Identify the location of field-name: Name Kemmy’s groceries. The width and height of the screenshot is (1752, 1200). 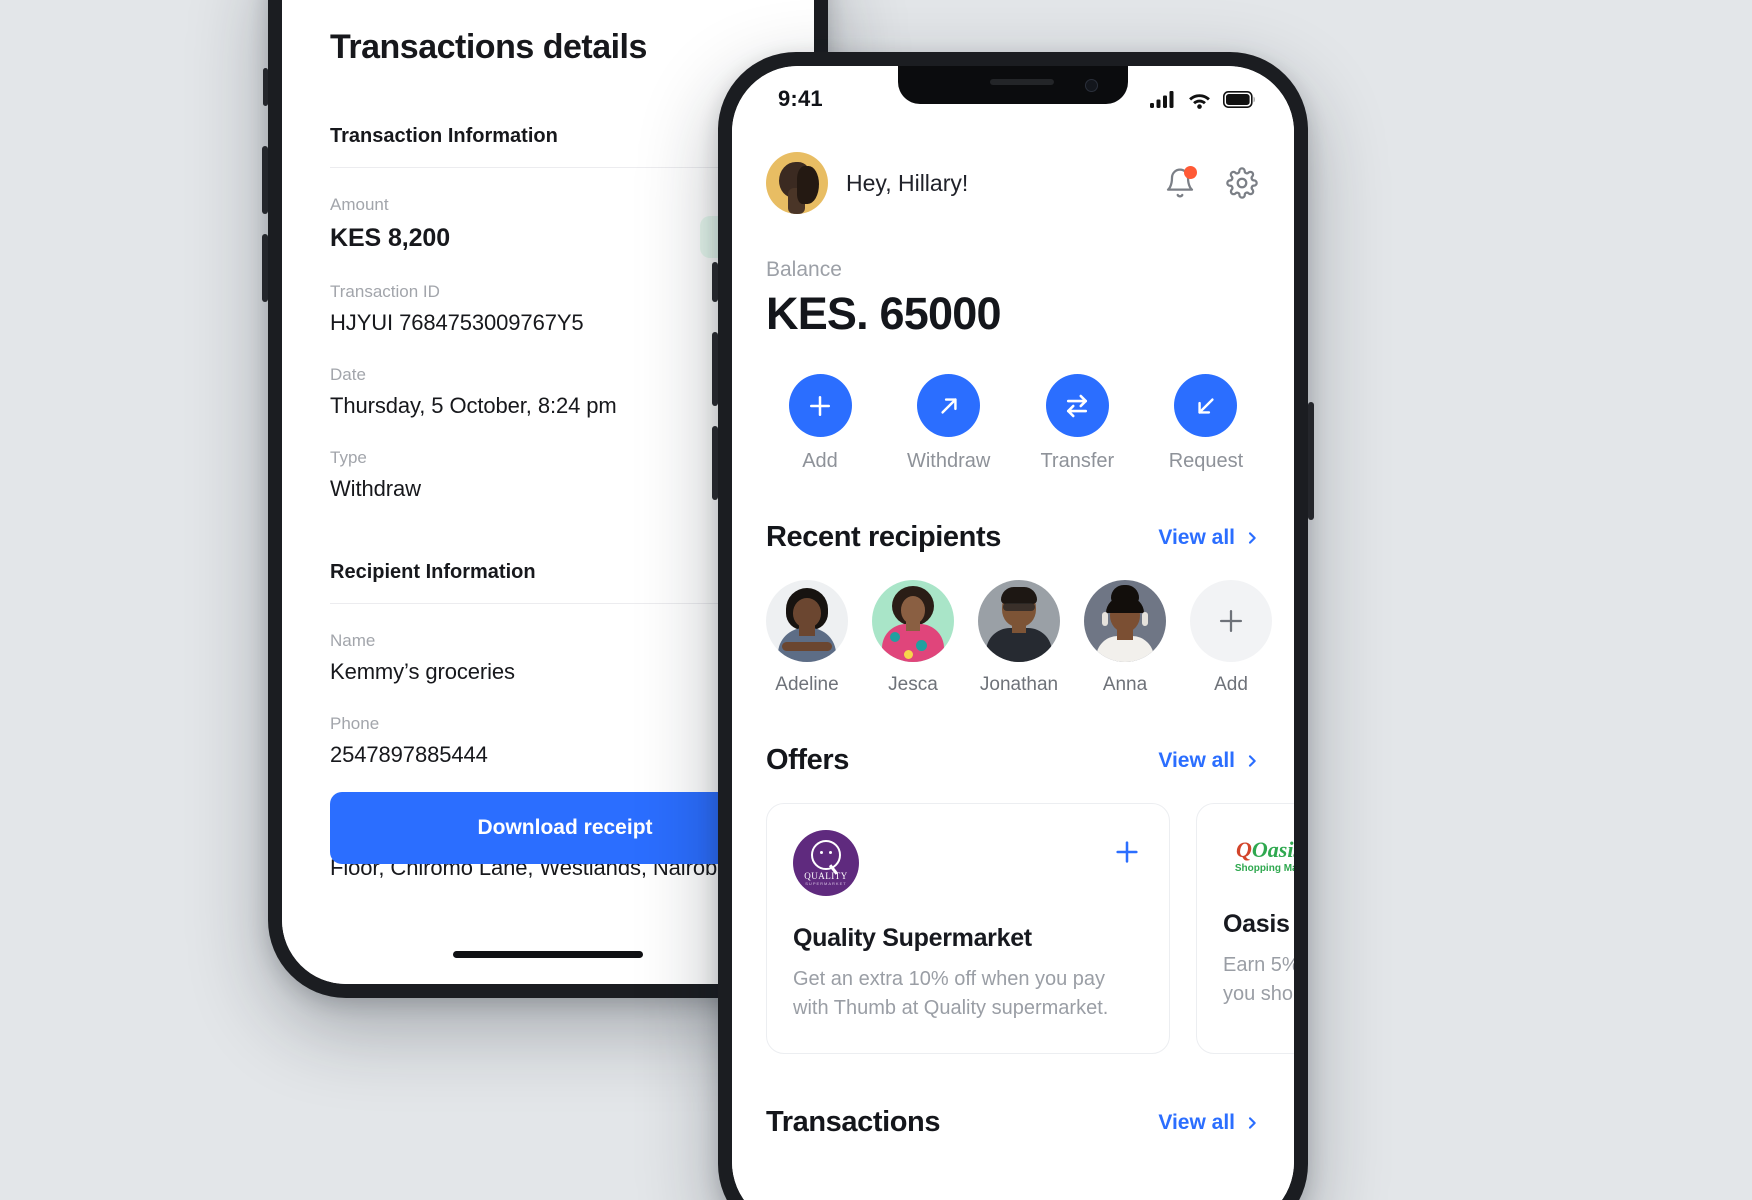
(548, 658).